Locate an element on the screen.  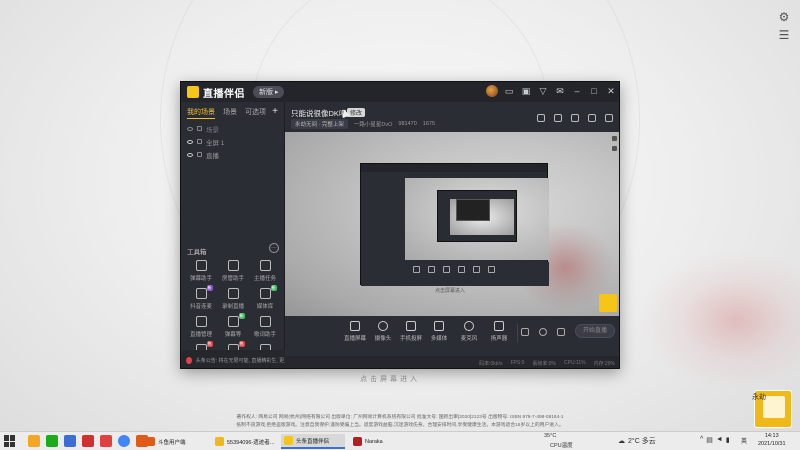
microphone-button: 麦克风 is located at coordinates (469, 331).